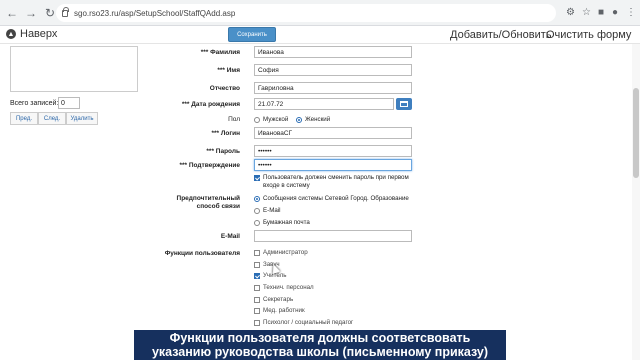  What do you see at coordinates (69, 103) in the screenshot?
I see `records-count-field: 0` at bounding box center [69, 103].